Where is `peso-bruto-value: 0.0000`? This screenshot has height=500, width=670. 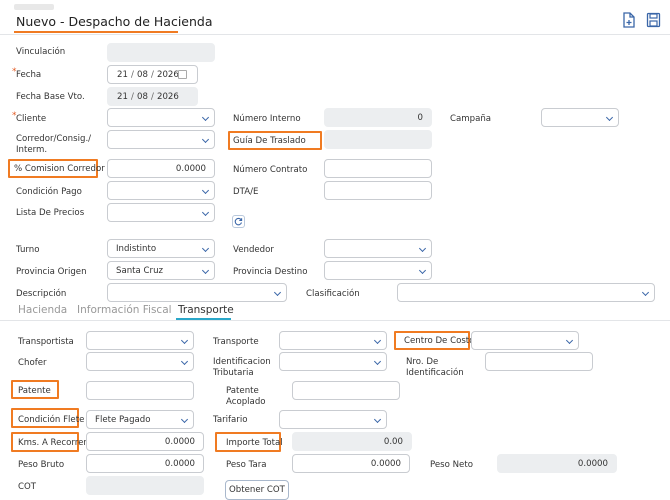 peso-bruto-value: 0.0000 is located at coordinates (179, 464).